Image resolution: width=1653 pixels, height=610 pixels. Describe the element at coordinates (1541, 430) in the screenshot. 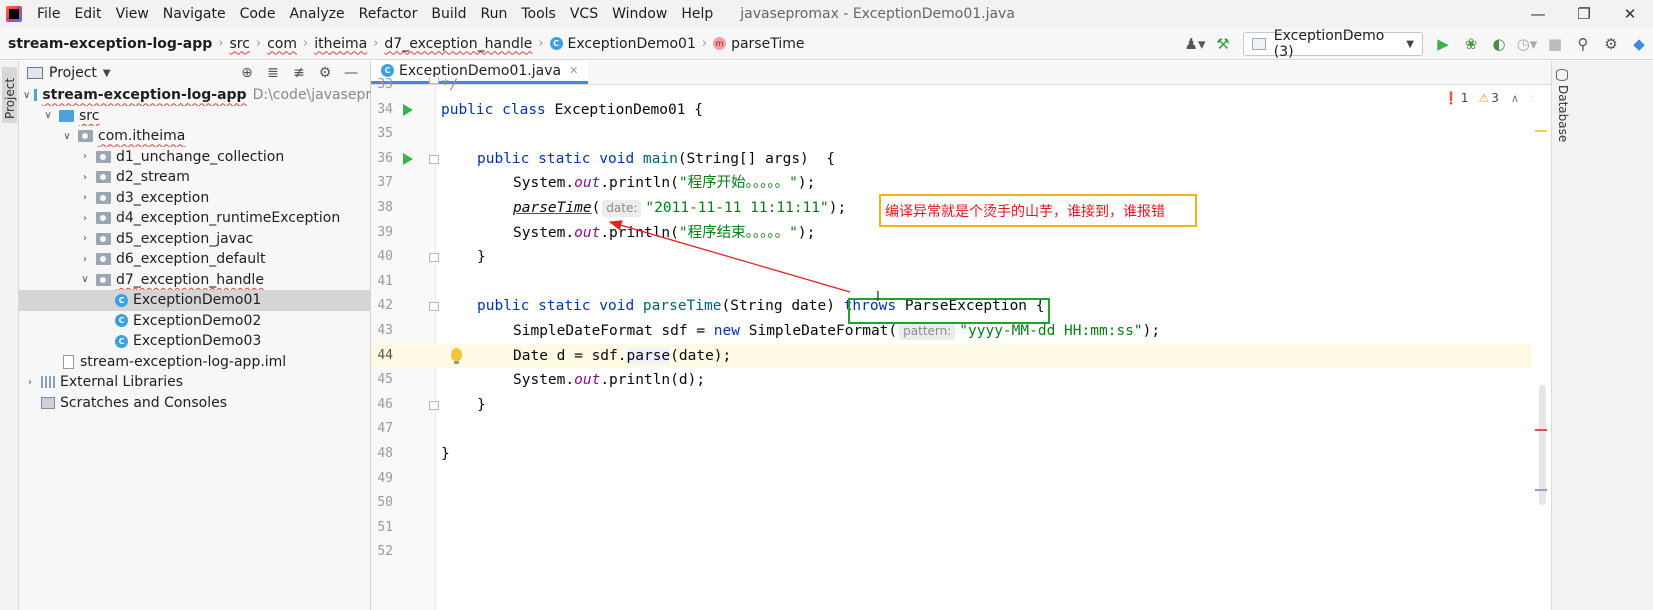

I see `error-stripe-mark` at that location.